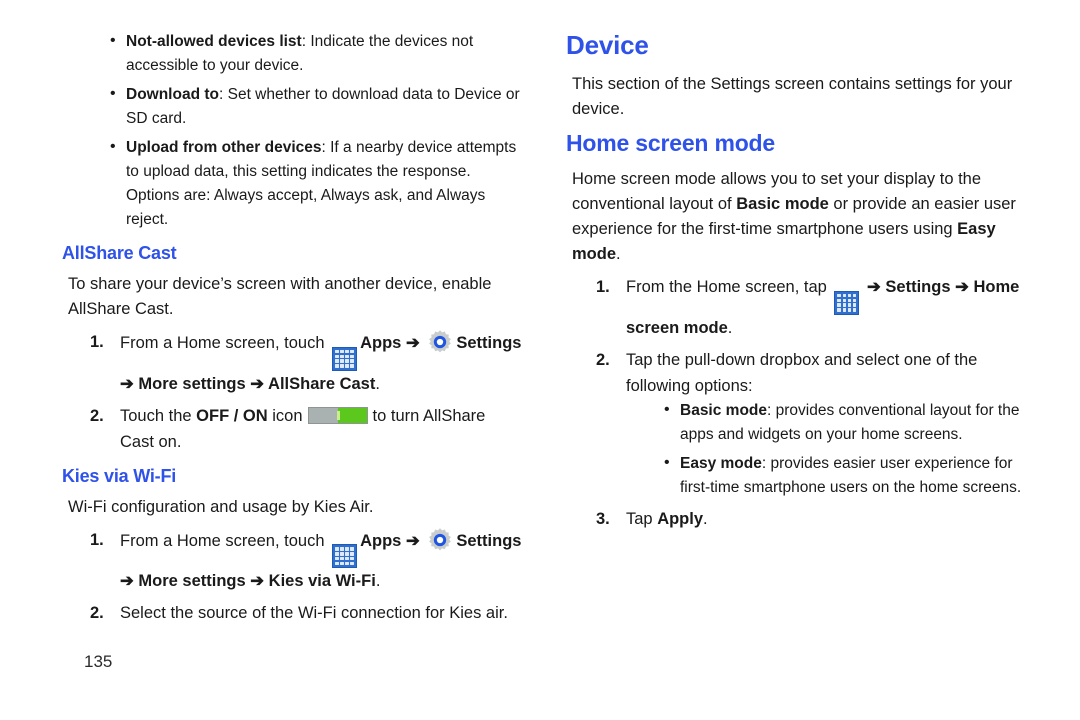 The image size is (1080, 720). I want to click on icon-word: icon, so click(287, 415).